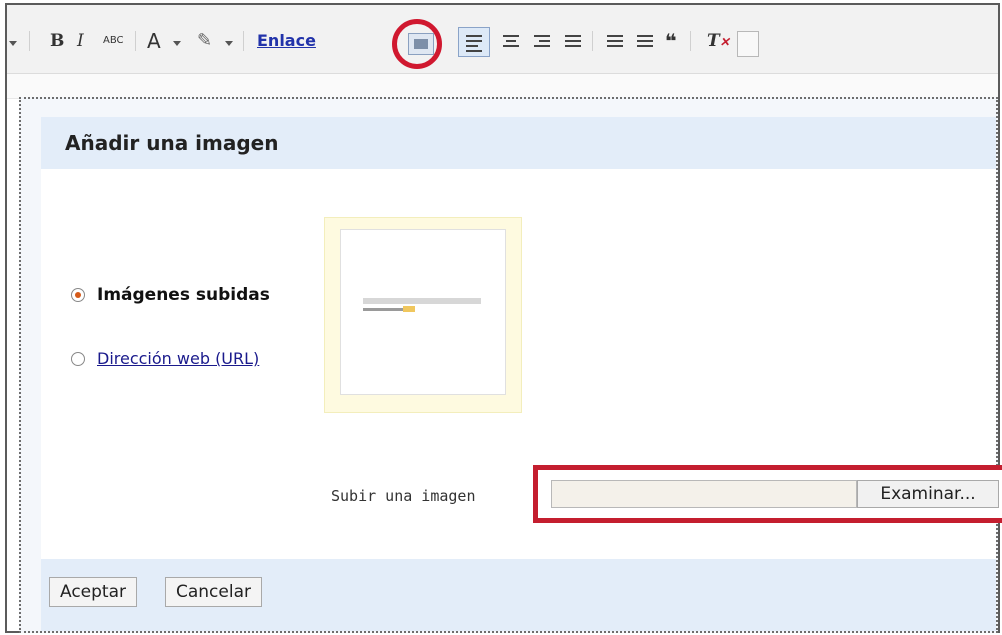 This screenshot has height=635, width=1002. I want to click on radio-web-url, so click(78, 359).